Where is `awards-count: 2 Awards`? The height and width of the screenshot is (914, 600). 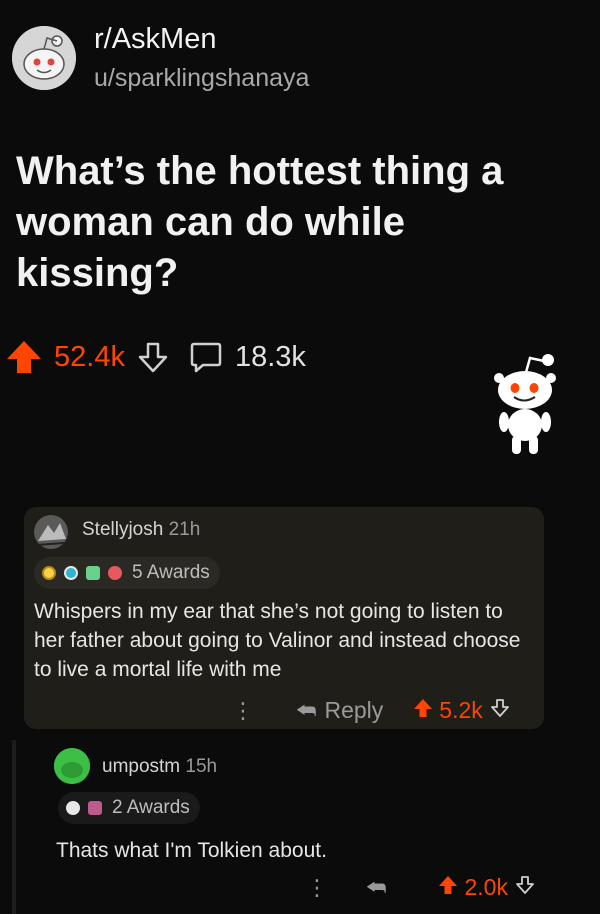
awards-count: 2 Awards is located at coordinates (151, 807).